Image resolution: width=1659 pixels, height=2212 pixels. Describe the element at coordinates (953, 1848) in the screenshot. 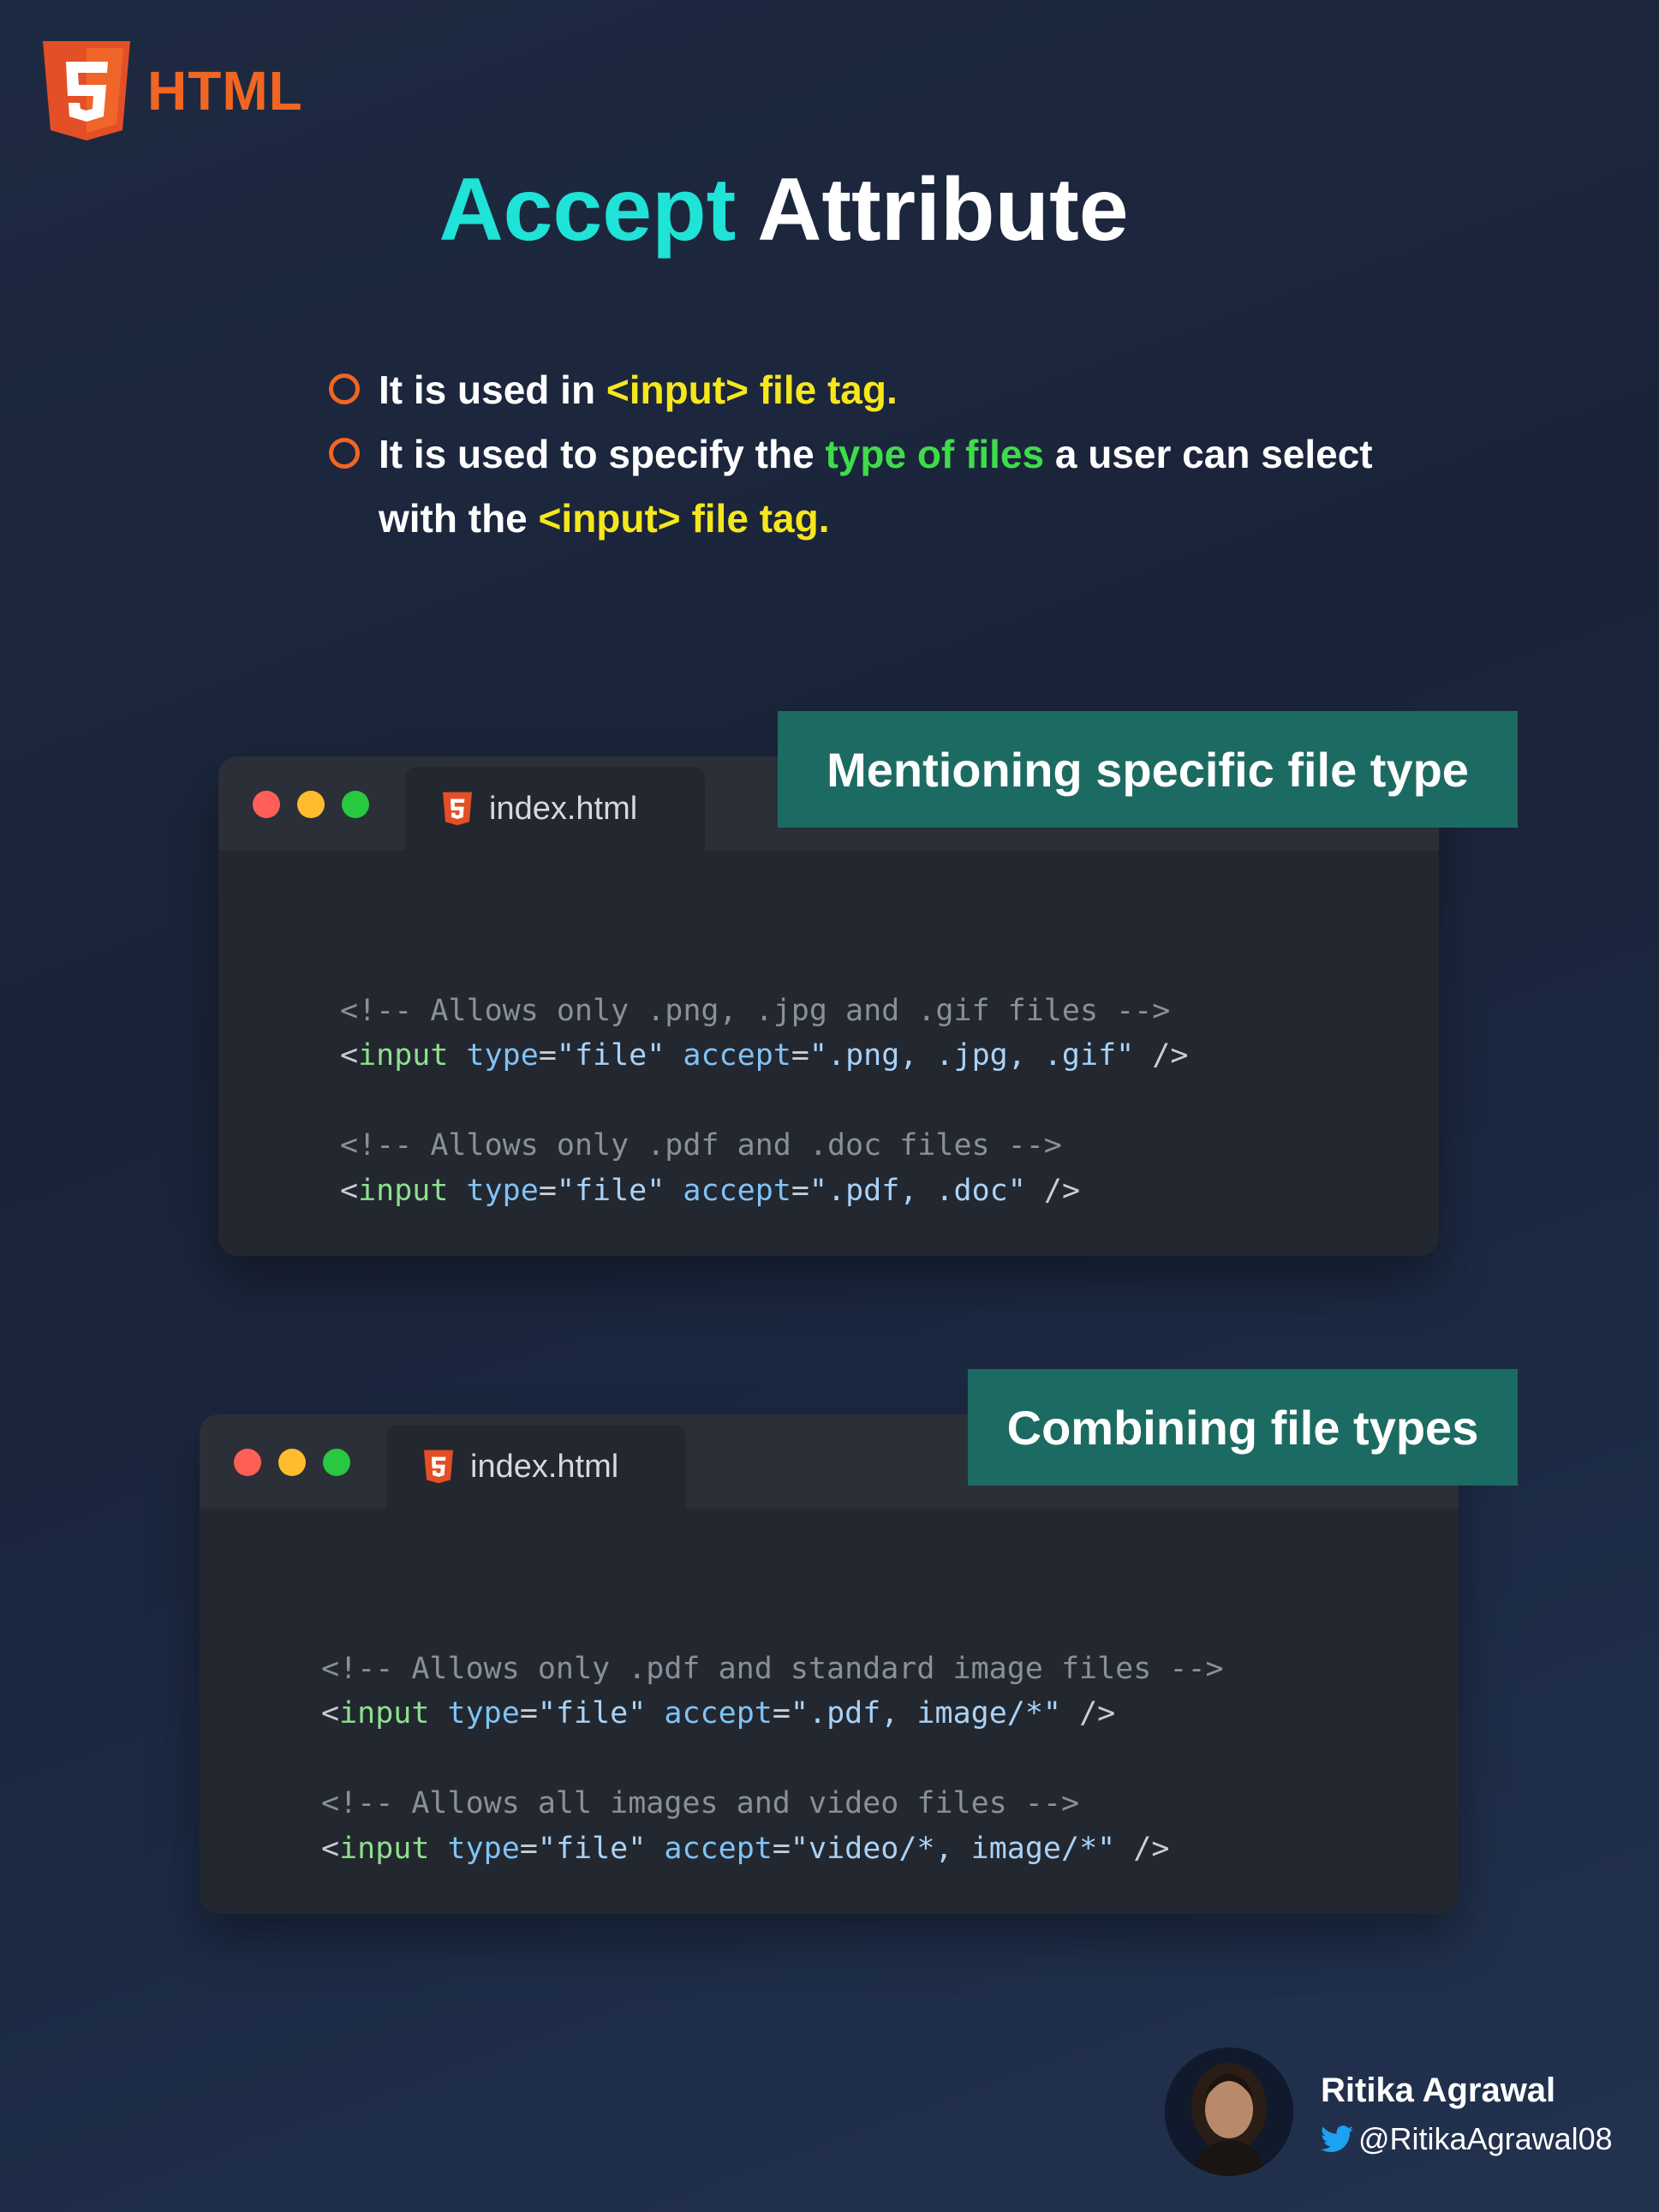

I see `code-value: "video/*, image/*"` at that location.